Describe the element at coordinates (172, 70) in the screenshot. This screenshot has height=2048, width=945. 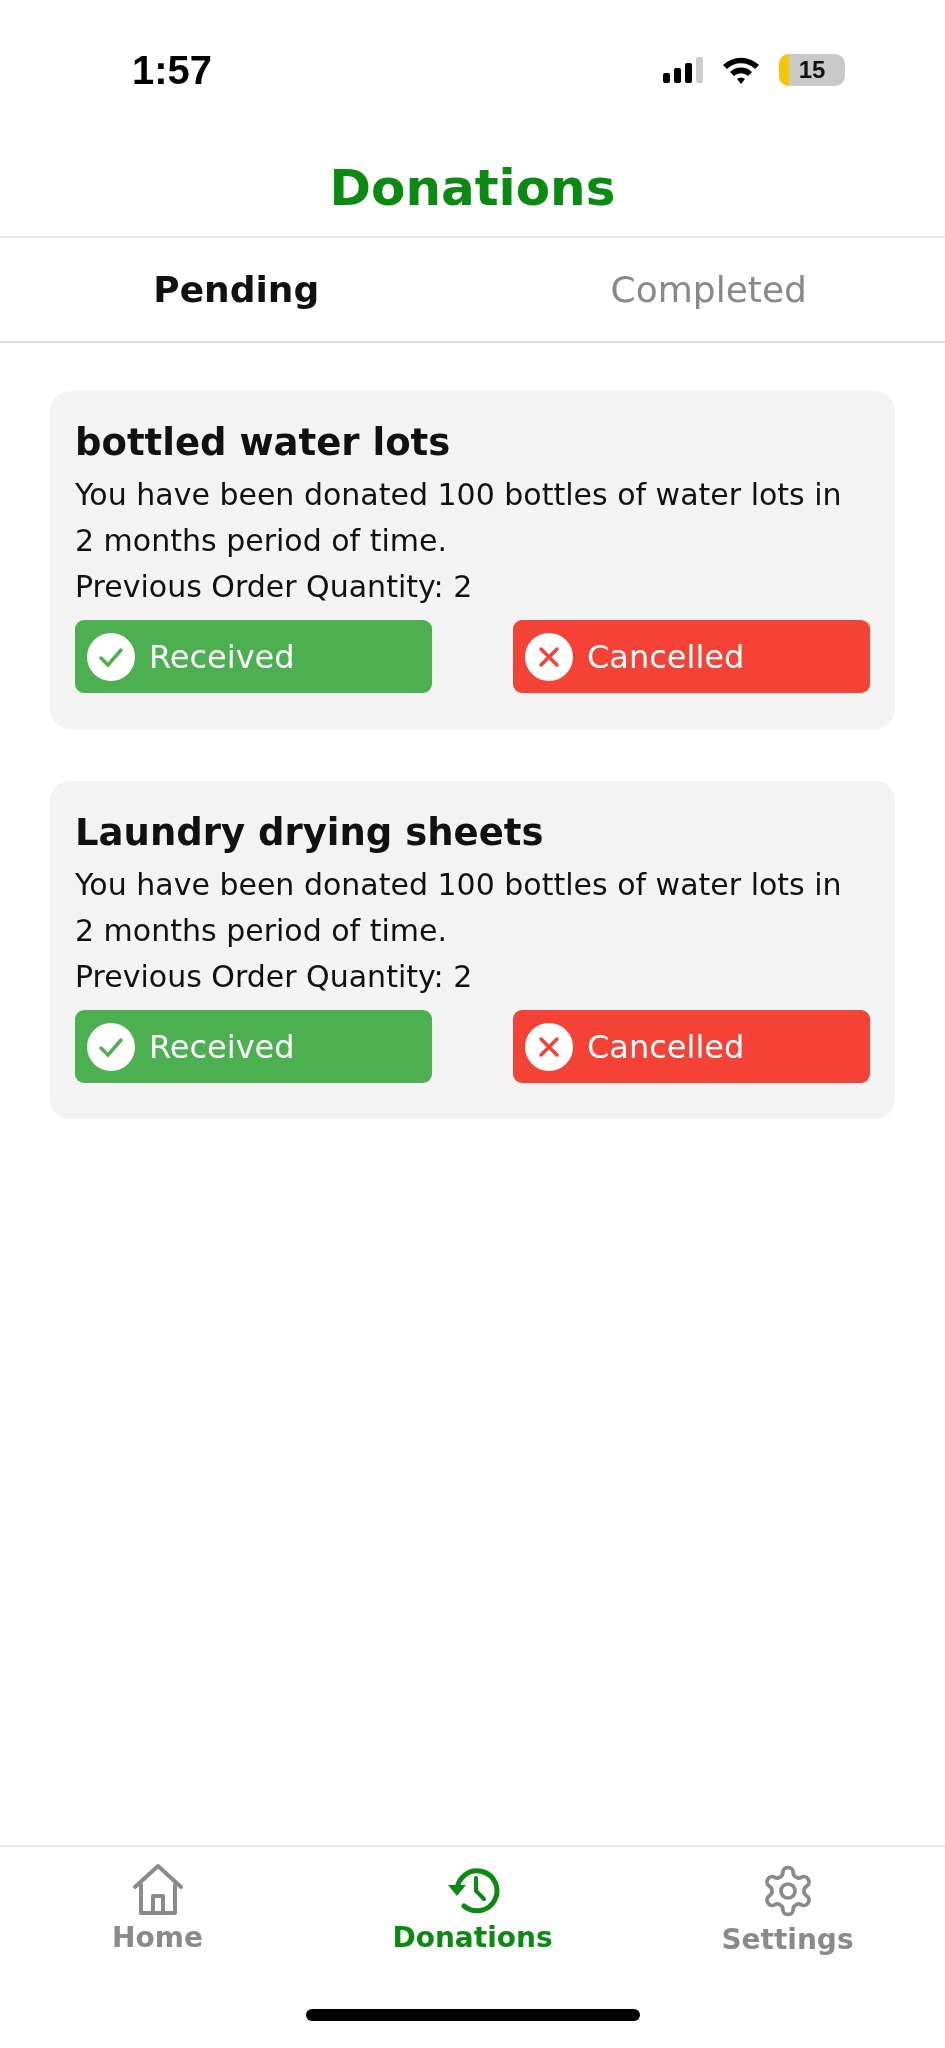
I see `status-time: 1:57` at that location.